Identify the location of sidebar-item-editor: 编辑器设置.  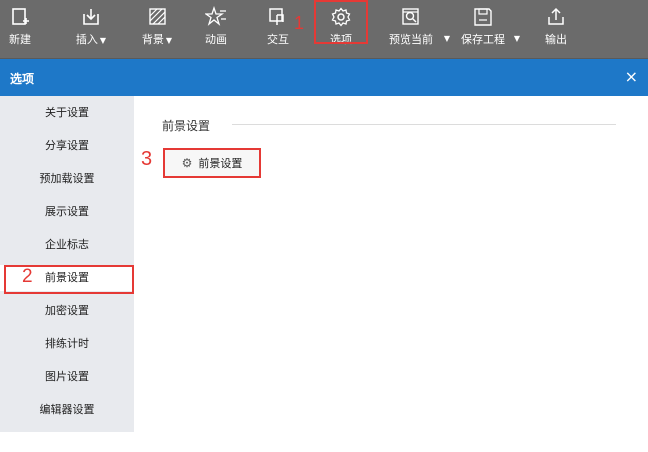
(67, 410).